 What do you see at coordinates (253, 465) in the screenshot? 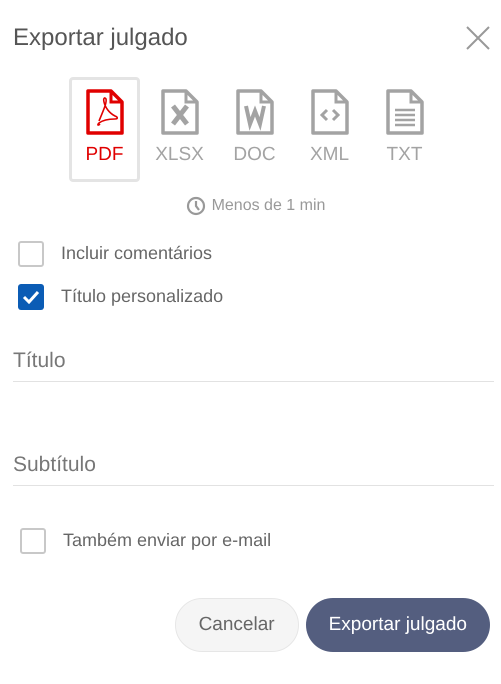
I see `text-field: Subtítulo` at bounding box center [253, 465].